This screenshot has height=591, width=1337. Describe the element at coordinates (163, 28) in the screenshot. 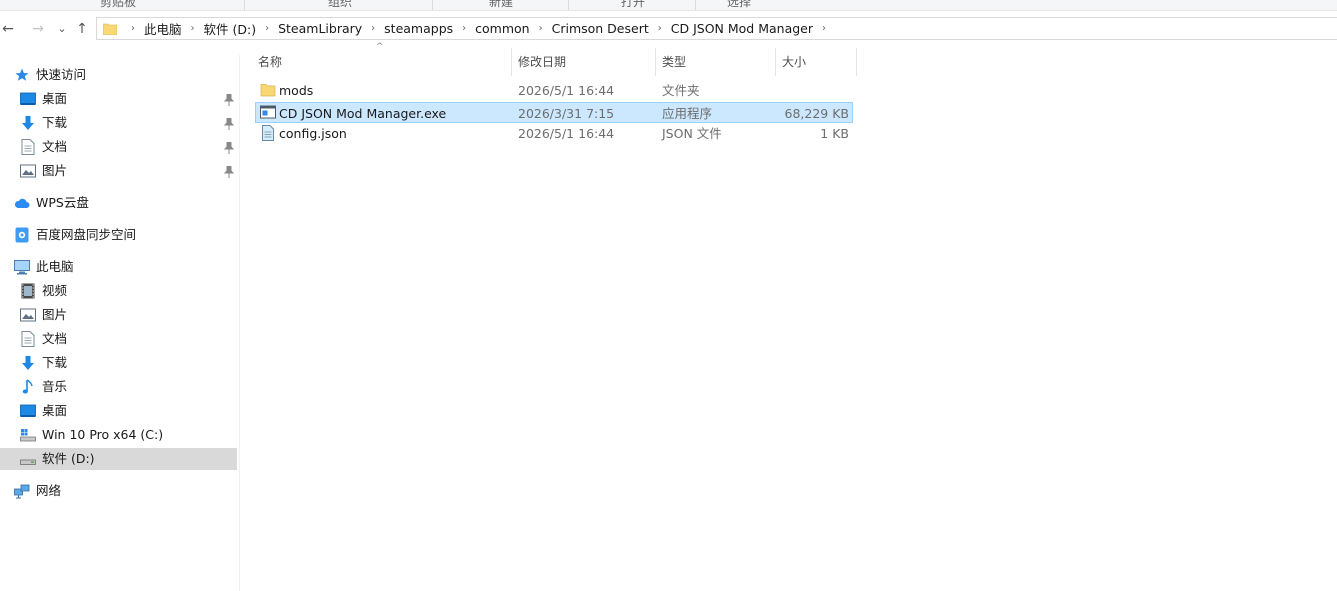

I see `breadcrumb-this-pc: 此电脑` at that location.